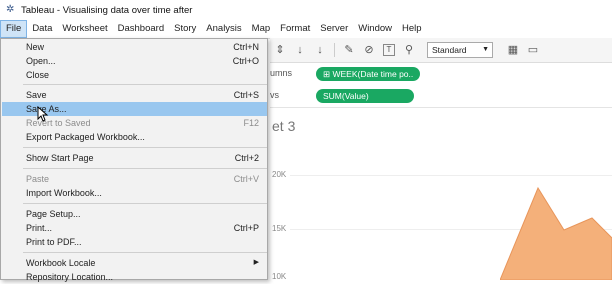  What do you see at coordinates (185, 29) in the screenshot?
I see `menu-story: Story` at bounding box center [185, 29].